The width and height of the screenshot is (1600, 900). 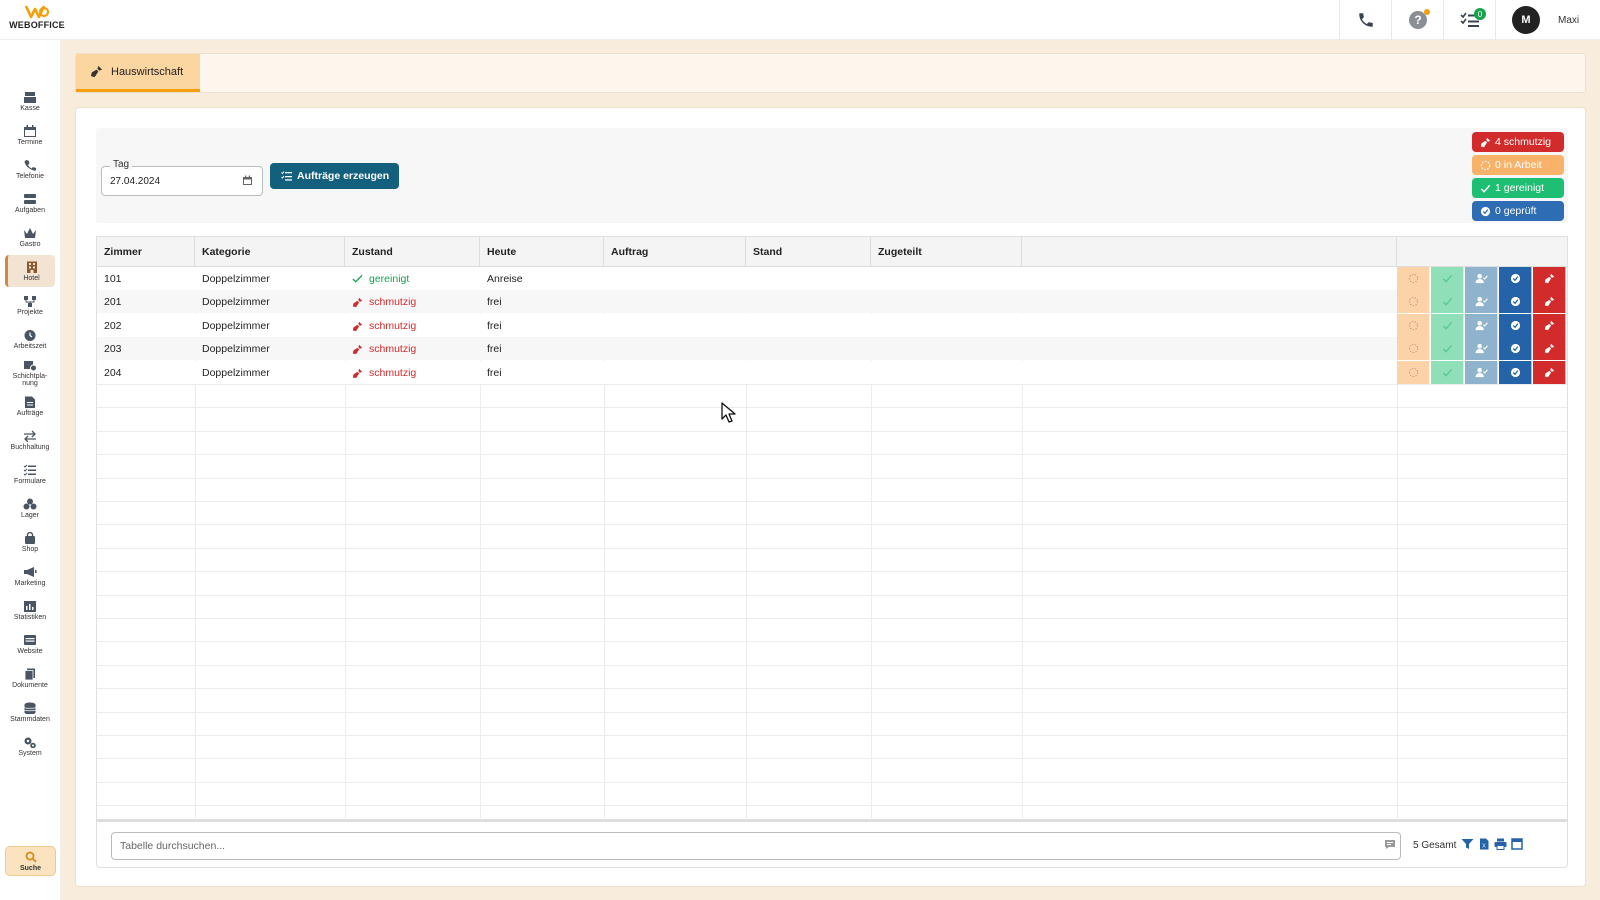 What do you see at coordinates (1518, 142) in the screenshot?
I see `status-schmutzig: 4 schmutzig` at bounding box center [1518, 142].